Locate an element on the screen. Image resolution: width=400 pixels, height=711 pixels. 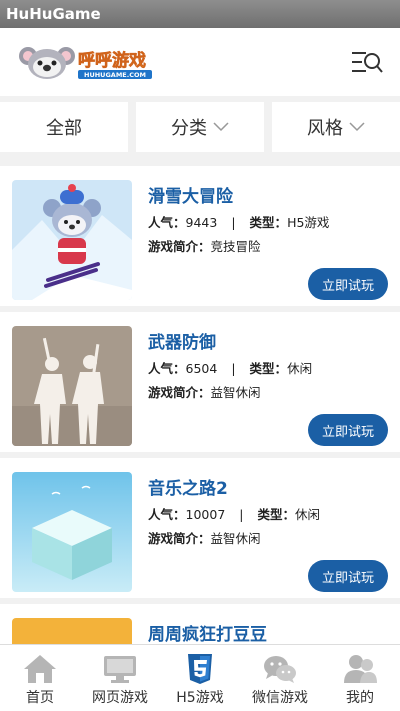
tab-web-games: 网页游戏 is located at coordinates (120, 678).